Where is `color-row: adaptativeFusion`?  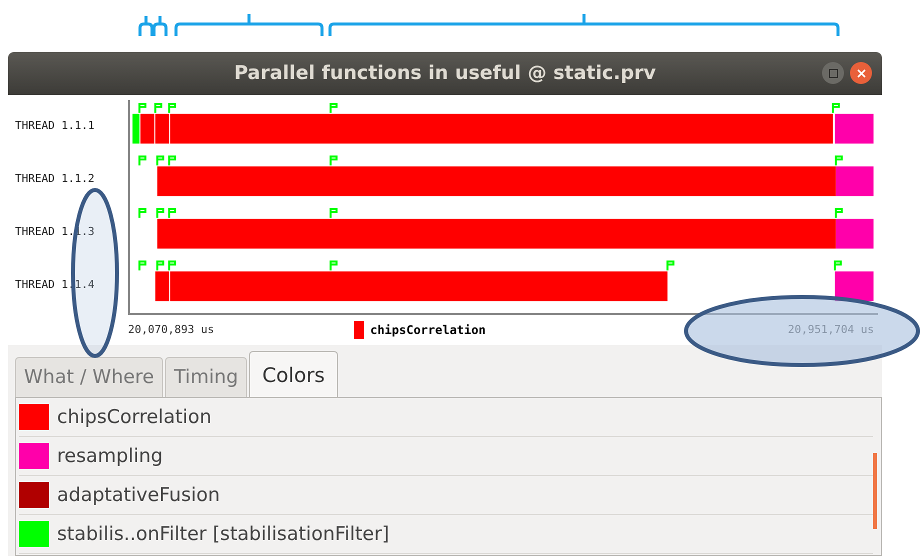 color-row: adaptativeFusion is located at coordinates (446, 495).